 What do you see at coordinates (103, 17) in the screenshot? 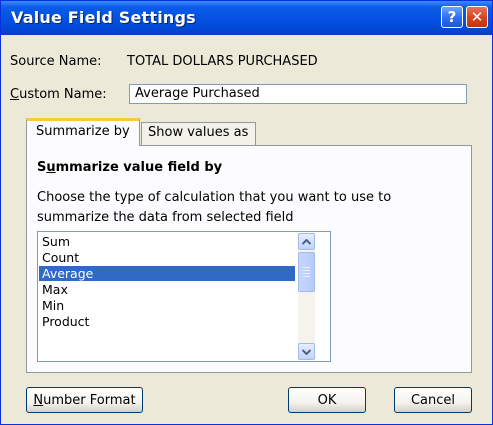
I see `dialog-title: Value Field Settings` at bounding box center [103, 17].